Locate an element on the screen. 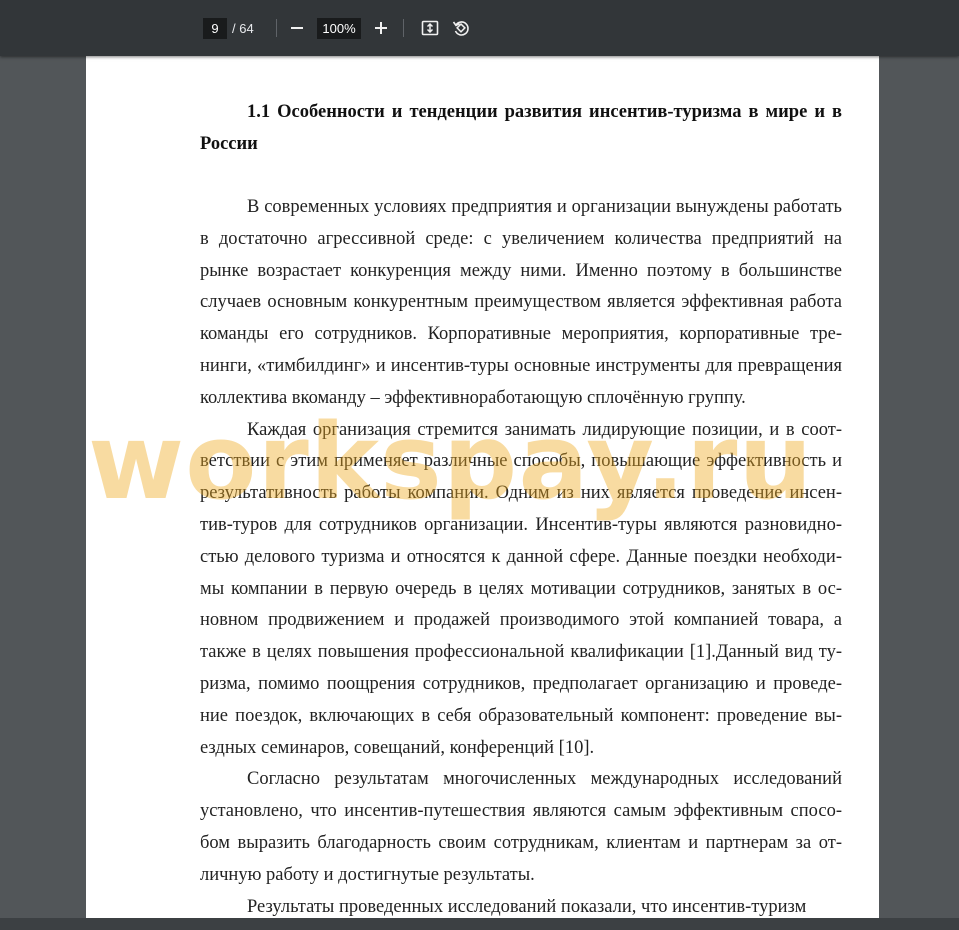 This screenshot has width=959, height=930. plus-icon is located at coordinates (381, 28).